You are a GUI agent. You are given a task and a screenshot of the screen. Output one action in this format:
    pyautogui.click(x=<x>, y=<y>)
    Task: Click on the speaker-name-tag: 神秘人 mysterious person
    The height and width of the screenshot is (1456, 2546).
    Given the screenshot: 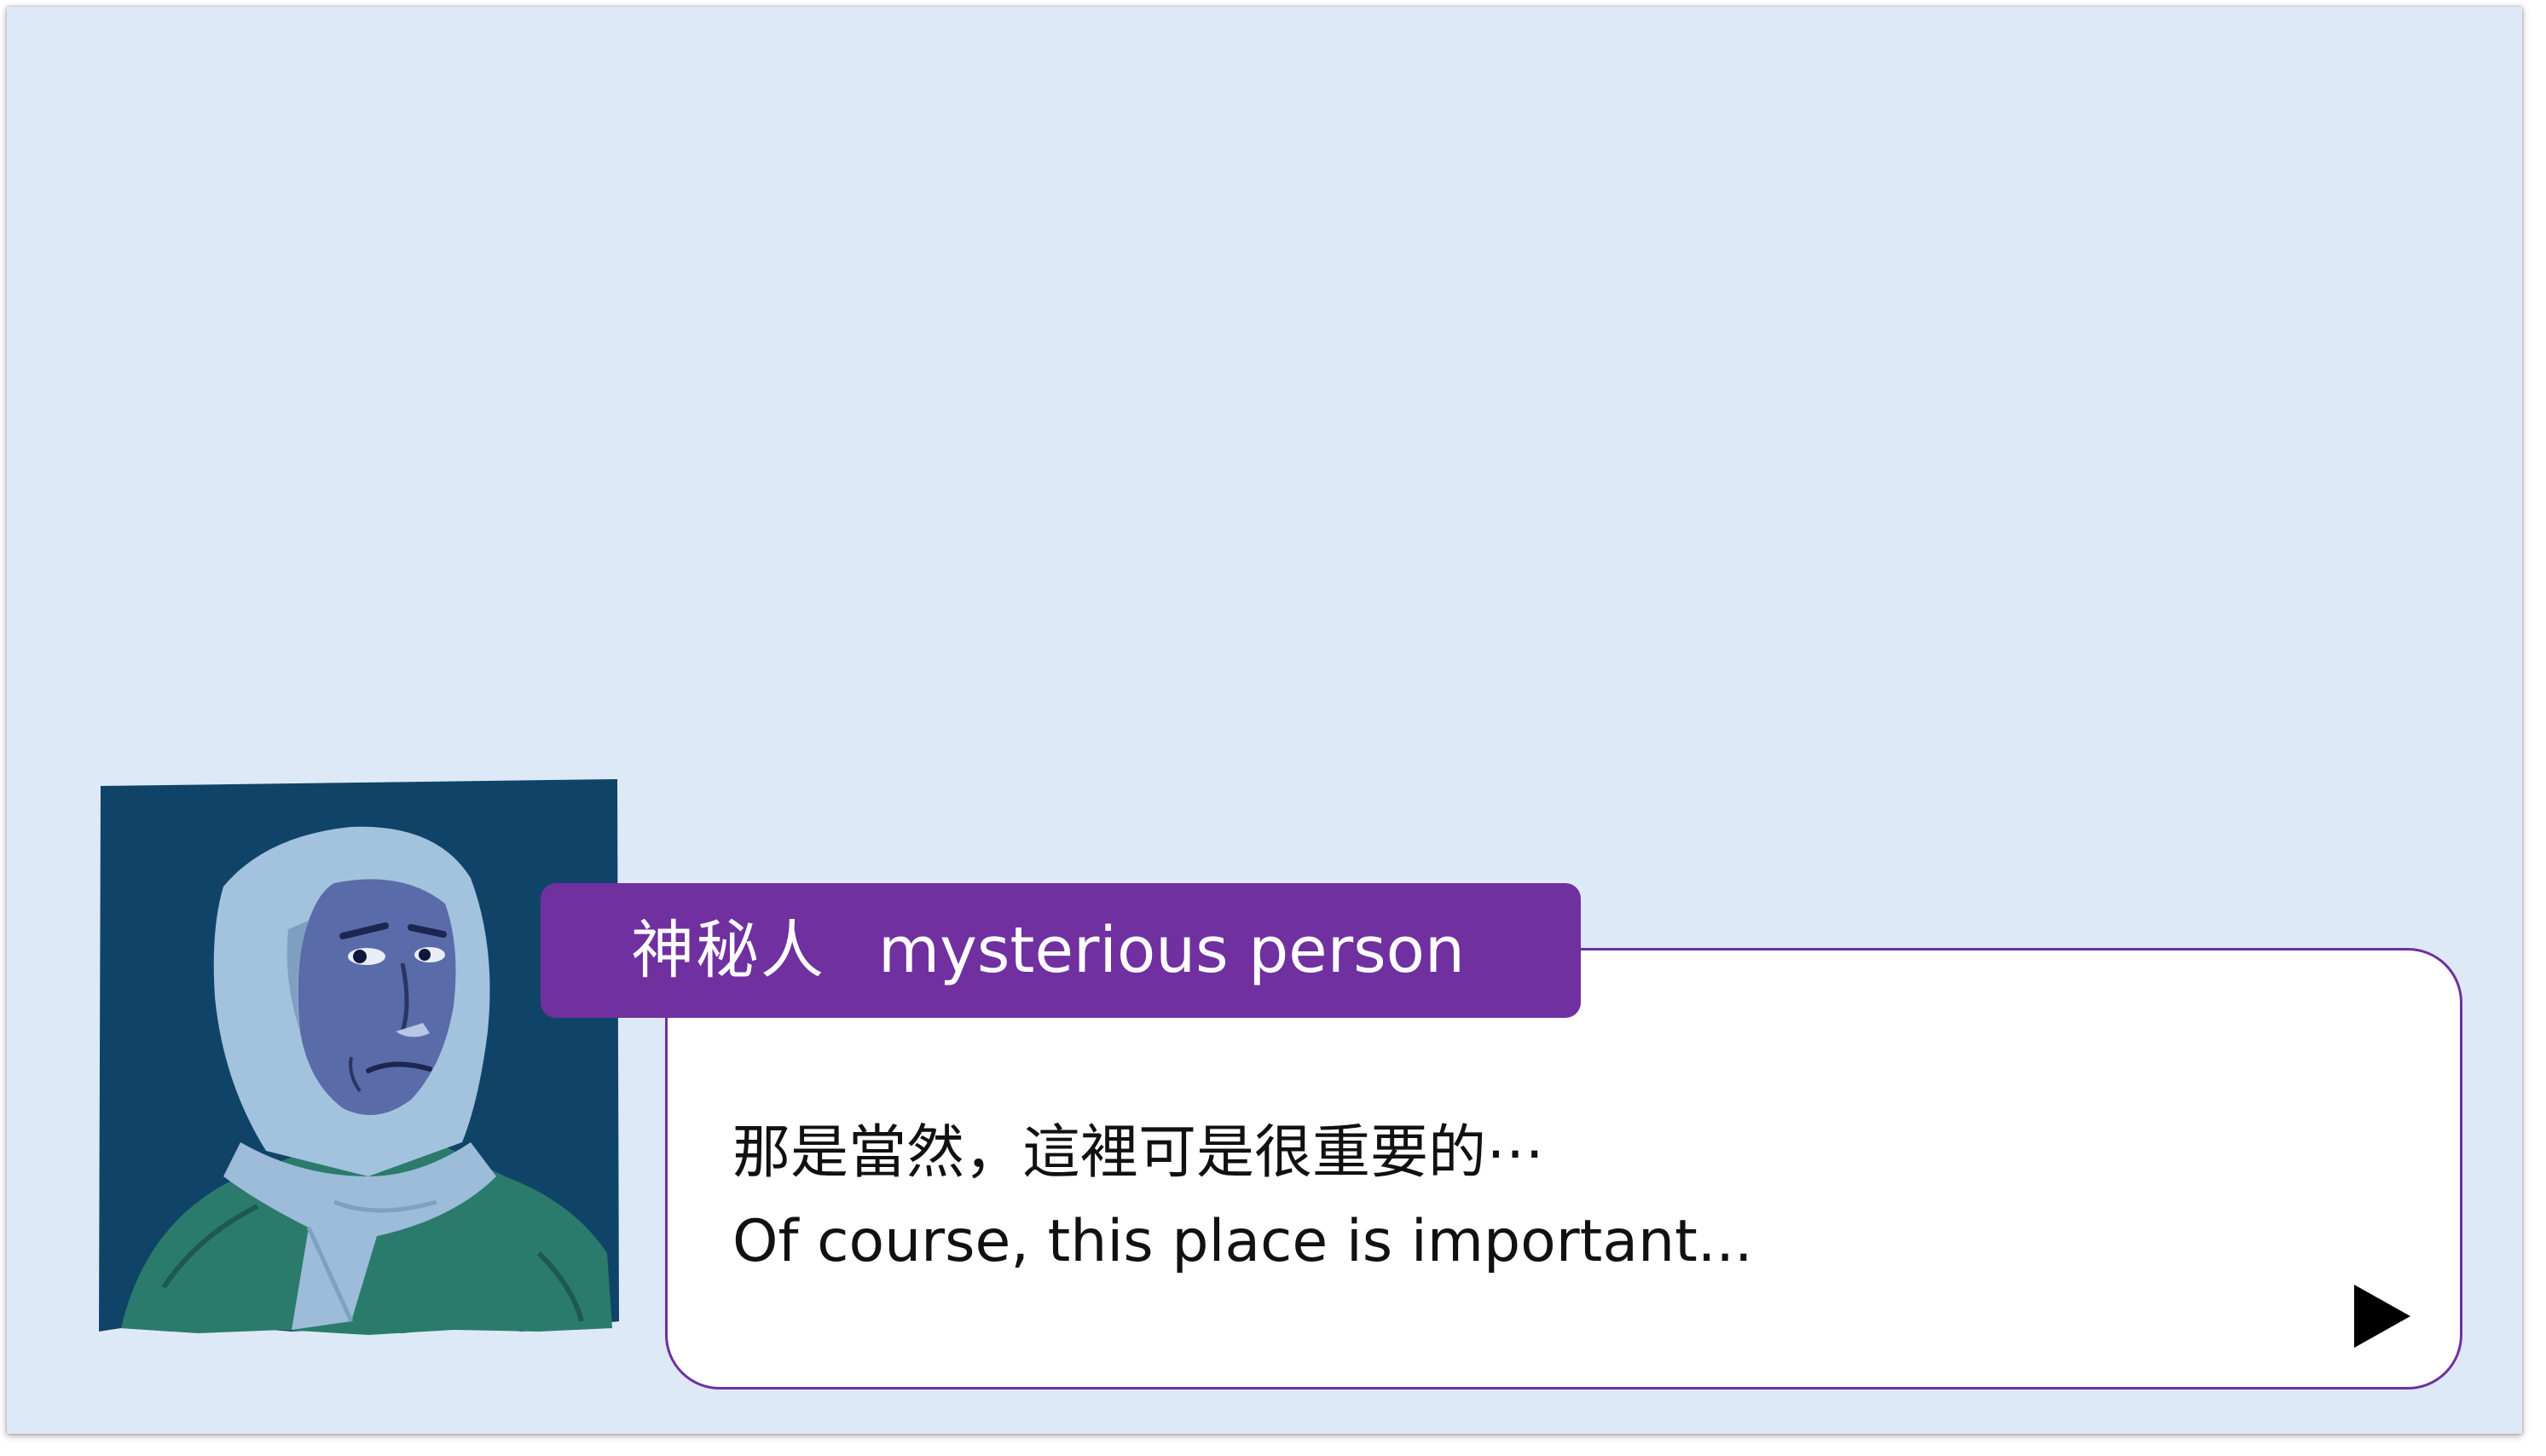 What is the action you would take?
    pyautogui.click(x=1061, y=950)
    